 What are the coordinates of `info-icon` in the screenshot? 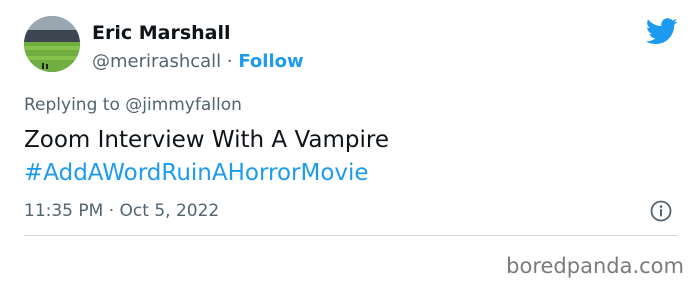 It's located at (661, 211).